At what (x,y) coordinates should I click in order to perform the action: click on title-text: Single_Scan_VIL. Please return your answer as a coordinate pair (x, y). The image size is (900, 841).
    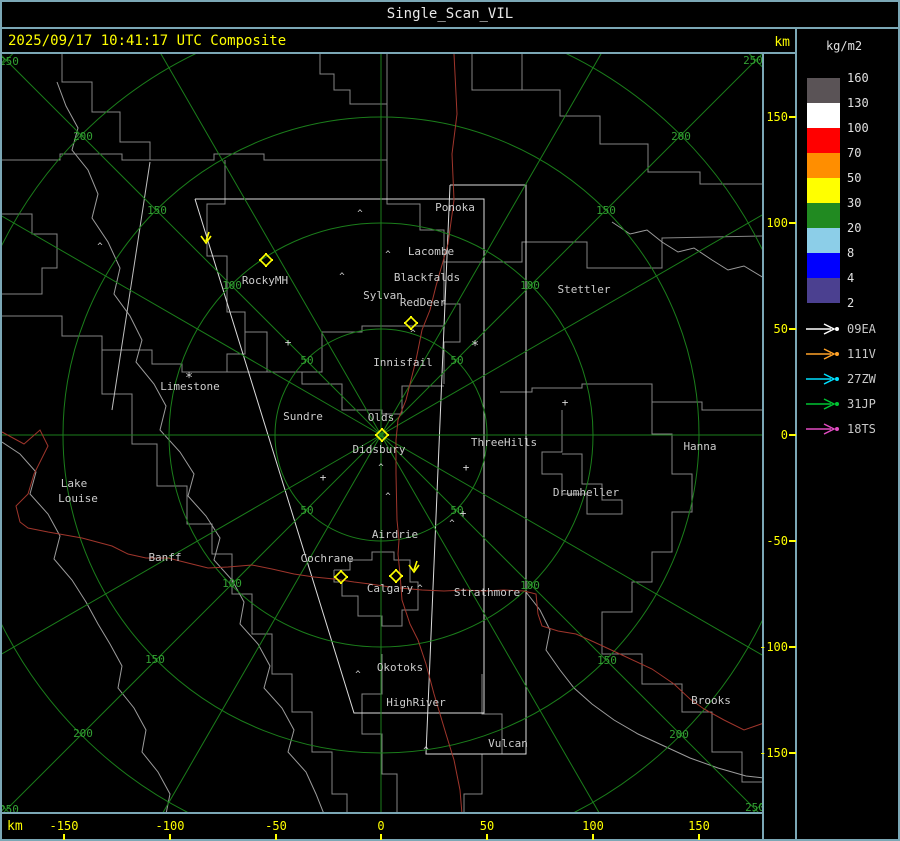
    Looking at the image, I should click on (450, 13).